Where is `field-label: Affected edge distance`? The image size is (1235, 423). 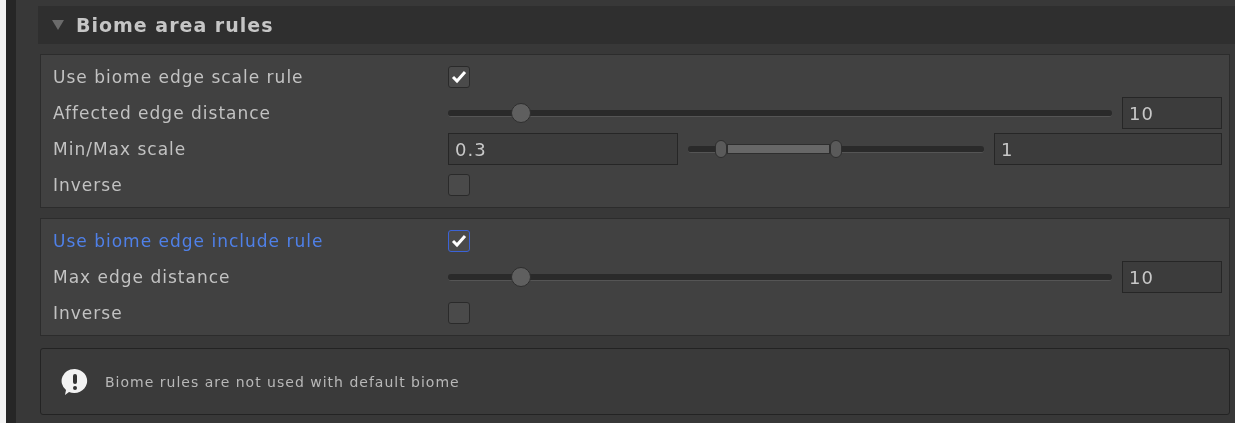
field-label: Affected edge distance is located at coordinates (163, 113).